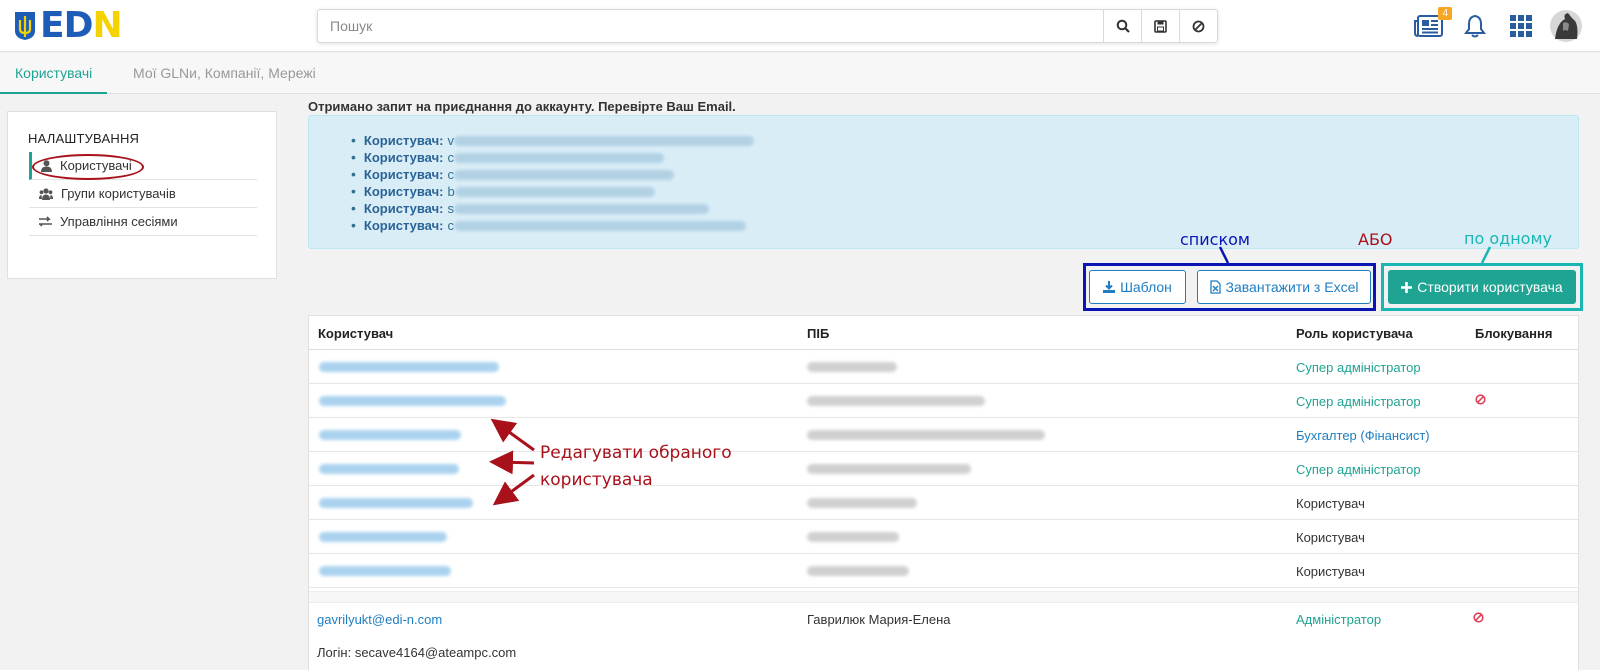  Describe the element at coordinates (45, 221) in the screenshot. I see `exchange-icon` at that location.